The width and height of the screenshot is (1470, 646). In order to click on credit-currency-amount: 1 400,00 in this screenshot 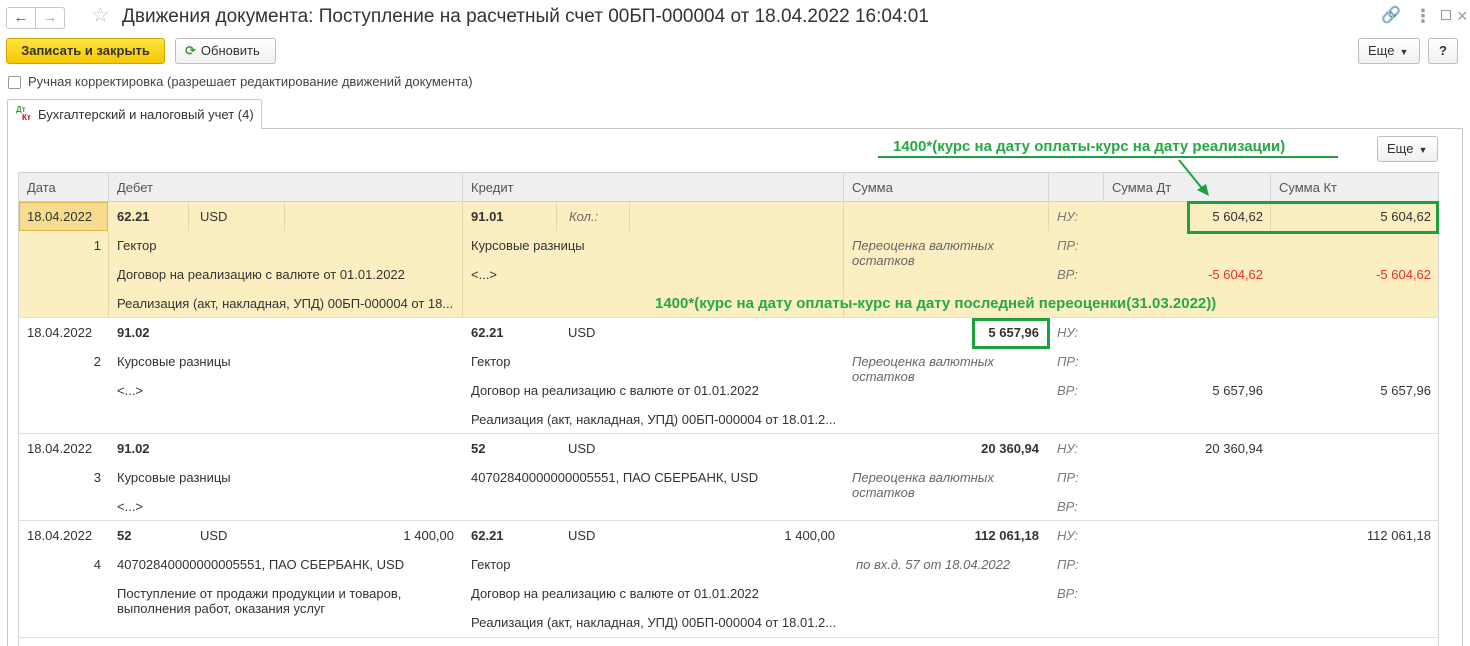, I will do `click(809, 535)`.